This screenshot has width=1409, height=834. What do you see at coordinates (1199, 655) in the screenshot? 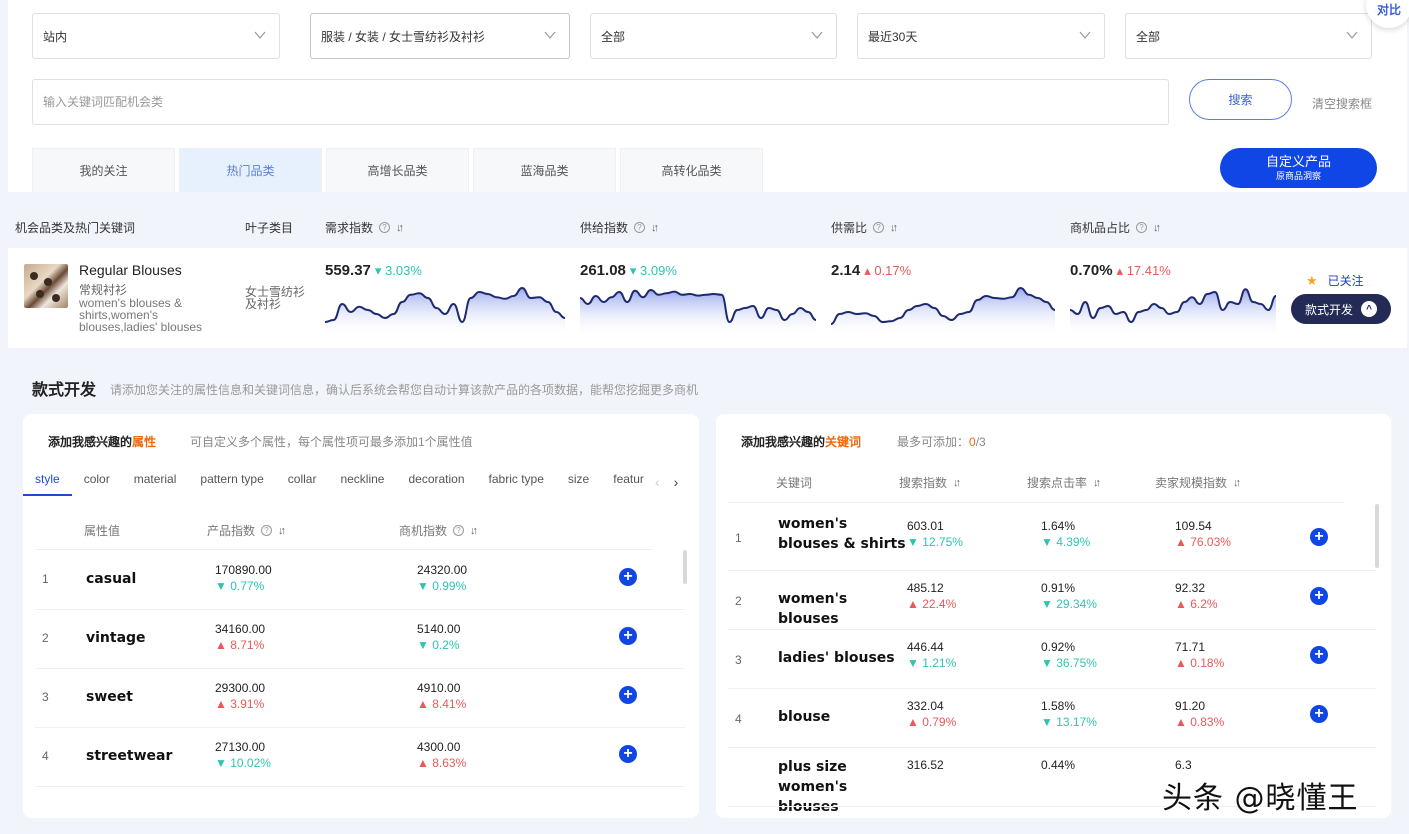
I see `seller-index-cell: 71.71 ▲ 0.18%` at bounding box center [1199, 655].